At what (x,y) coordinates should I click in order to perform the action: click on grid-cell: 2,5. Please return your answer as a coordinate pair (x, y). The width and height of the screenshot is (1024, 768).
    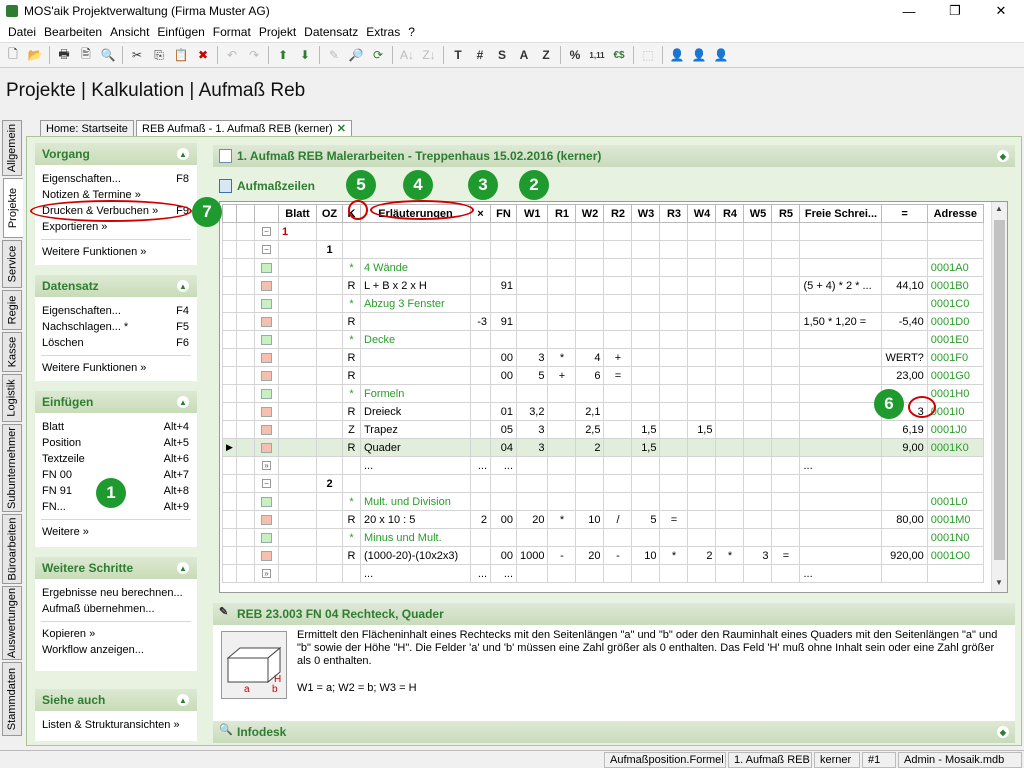
    Looking at the image, I should click on (590, 429).